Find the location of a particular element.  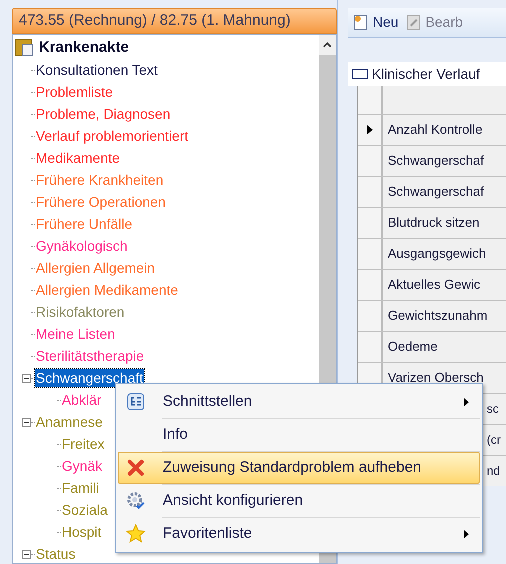

tree-item: Verlauf problemorientiert is located at coordinates (112, 136).